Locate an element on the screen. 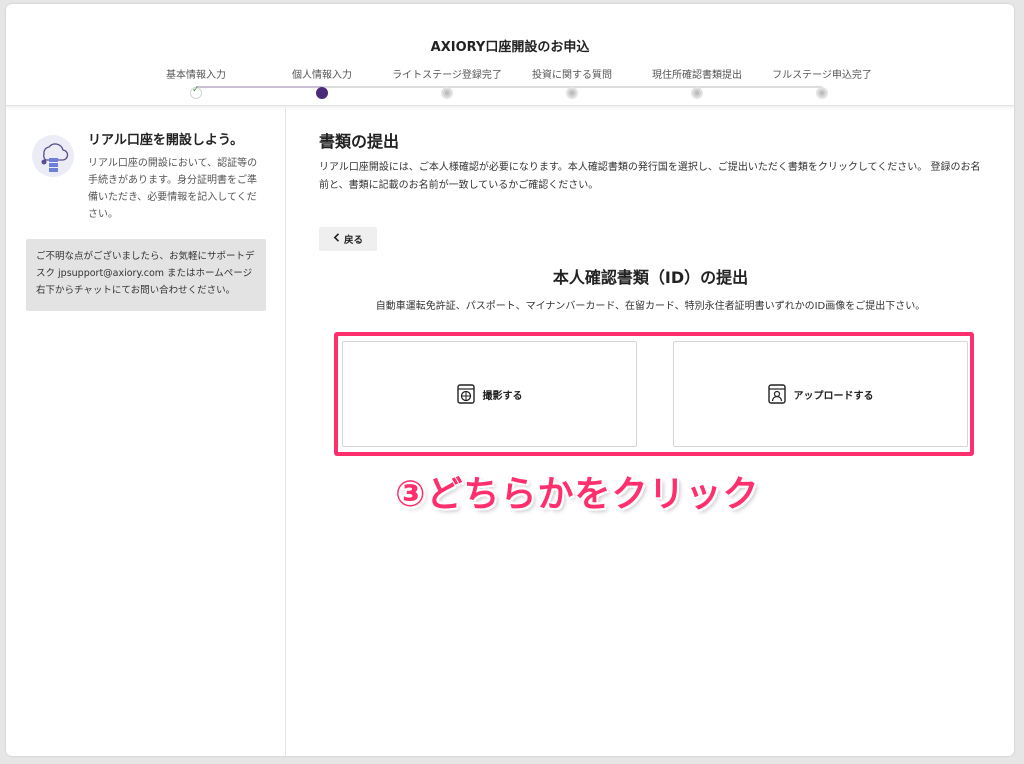 This screenshot has height=764, width=1024. sidebar-title: リアル口座を開設しよう。 is located at coordinates (166, 140).